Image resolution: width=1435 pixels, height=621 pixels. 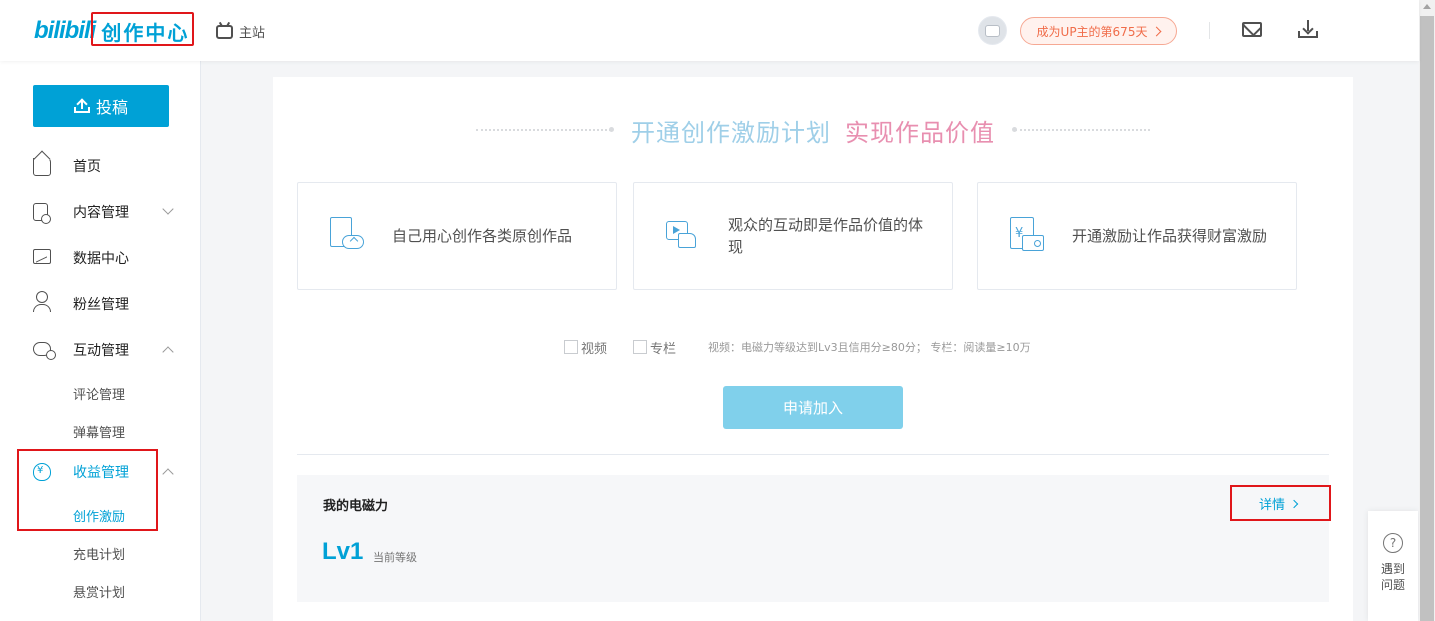 What do you see at coordinates (826, 236) in the screenshot?
I see `feature-text: 观众的互动即是作品价值的体现` at bounding box center [826, 236].